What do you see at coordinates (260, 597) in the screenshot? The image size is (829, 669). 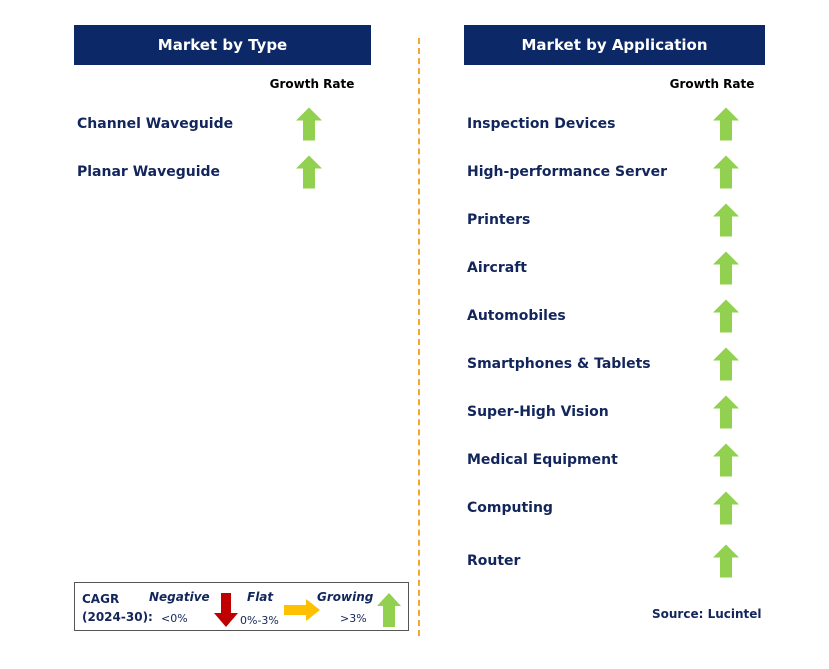 I see `legend-flat: Flat` at bounding box center [260, 597].